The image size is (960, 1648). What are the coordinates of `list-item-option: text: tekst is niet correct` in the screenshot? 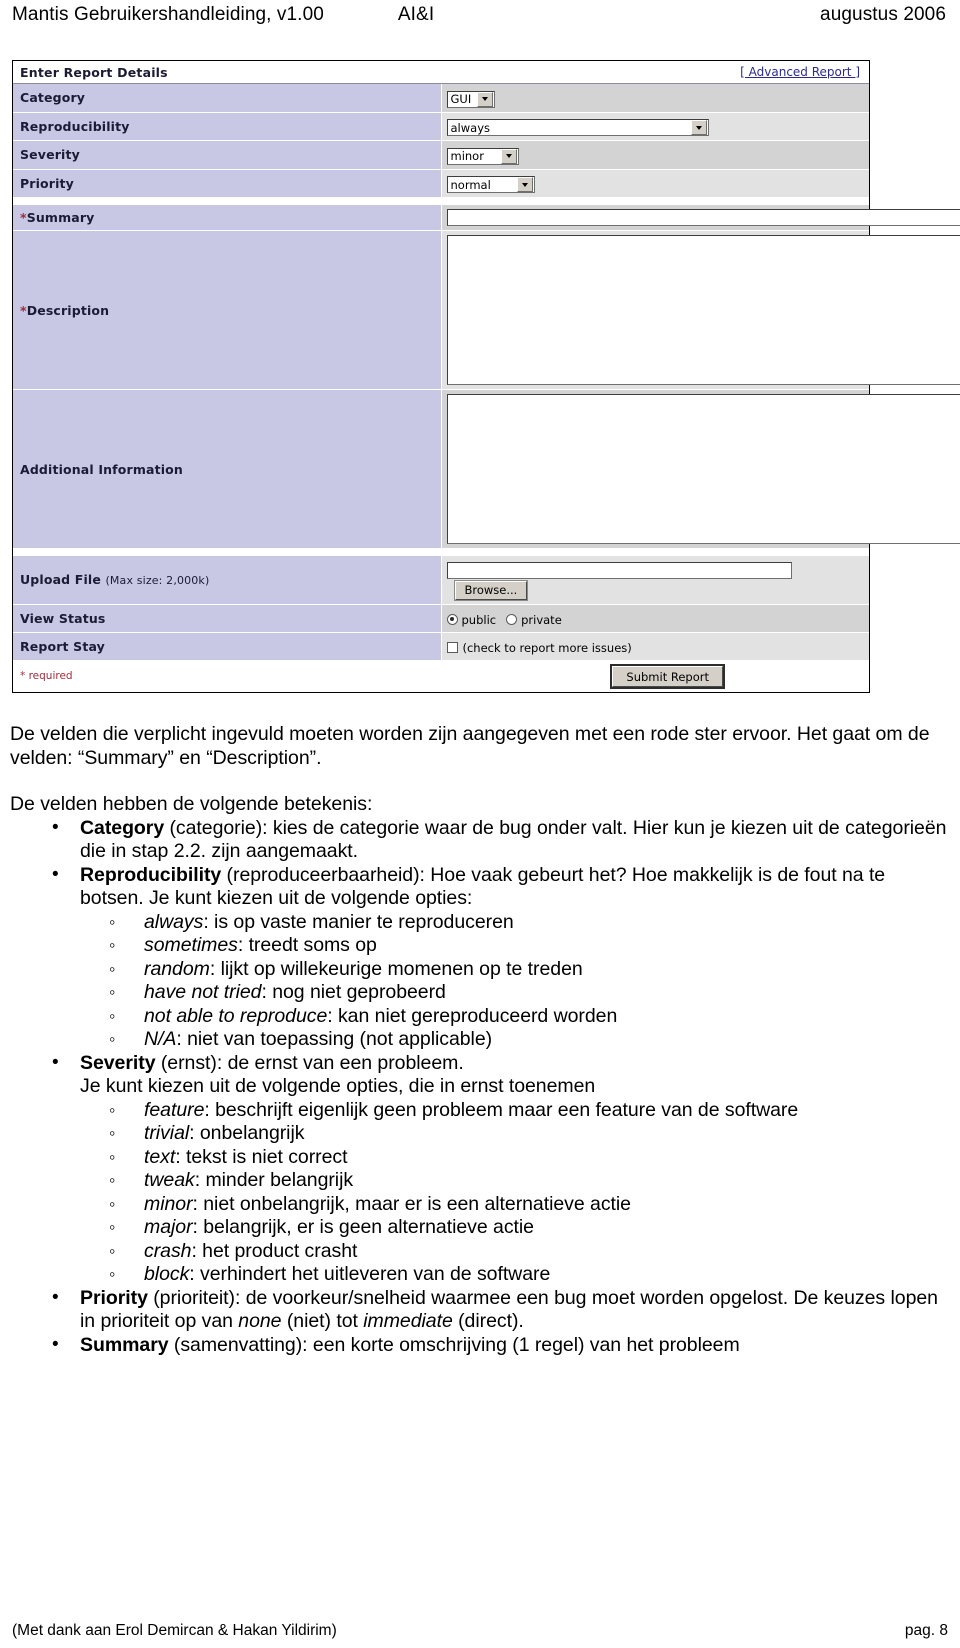 It's located at (529, 1158).